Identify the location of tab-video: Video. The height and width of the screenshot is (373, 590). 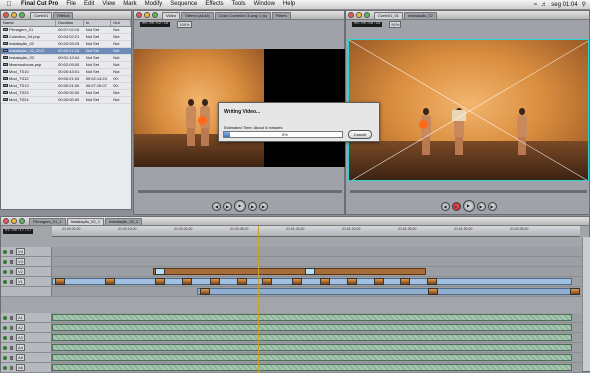
(171, 15).